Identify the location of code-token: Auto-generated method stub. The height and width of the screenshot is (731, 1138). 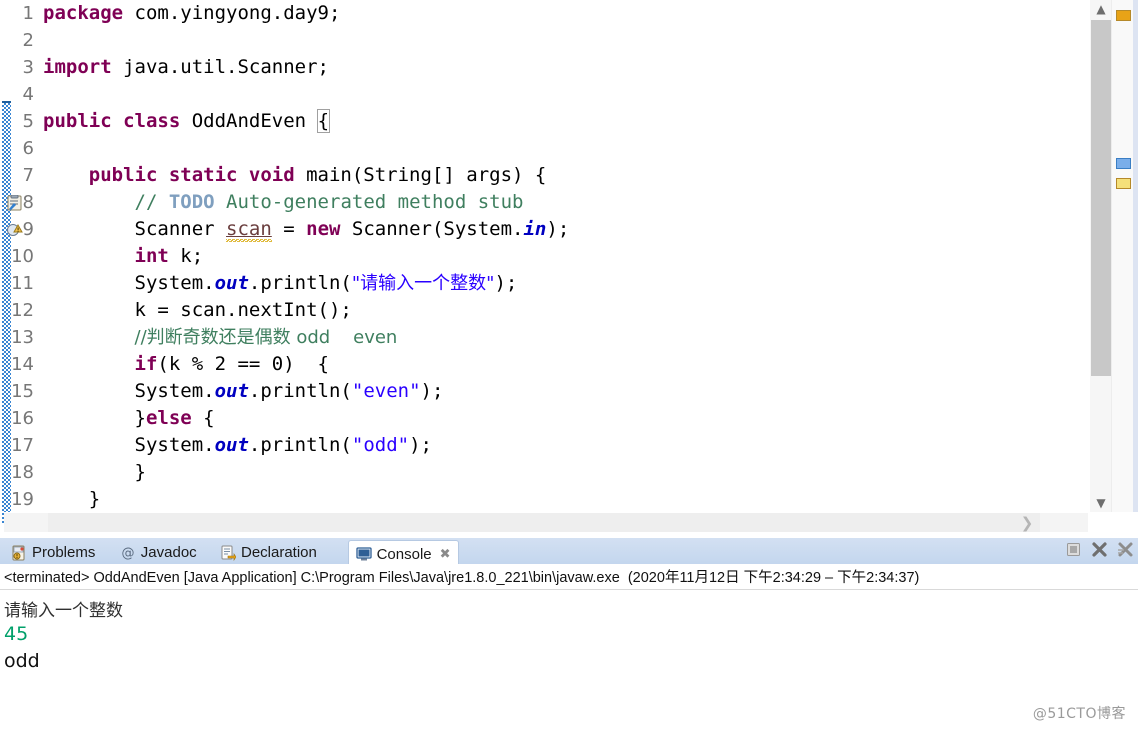
(369, 202).